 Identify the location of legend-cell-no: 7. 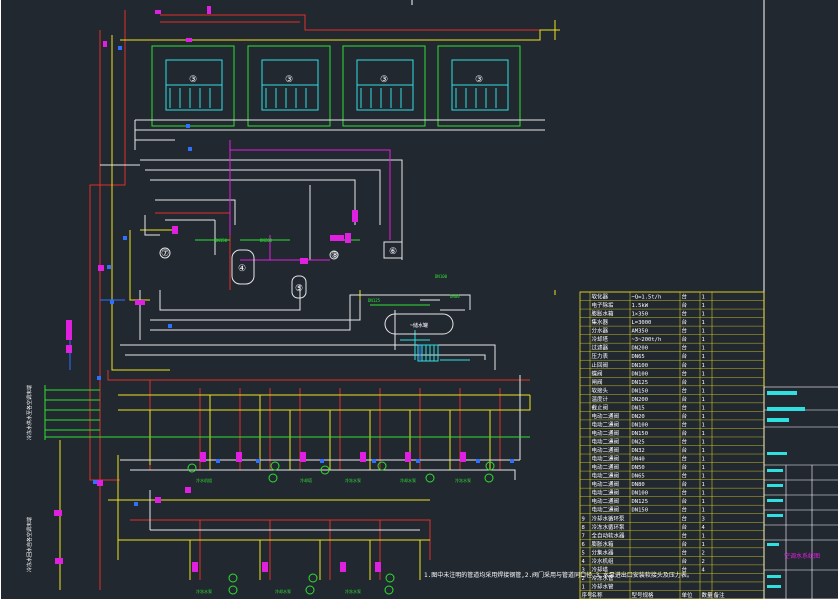
(583, 536).